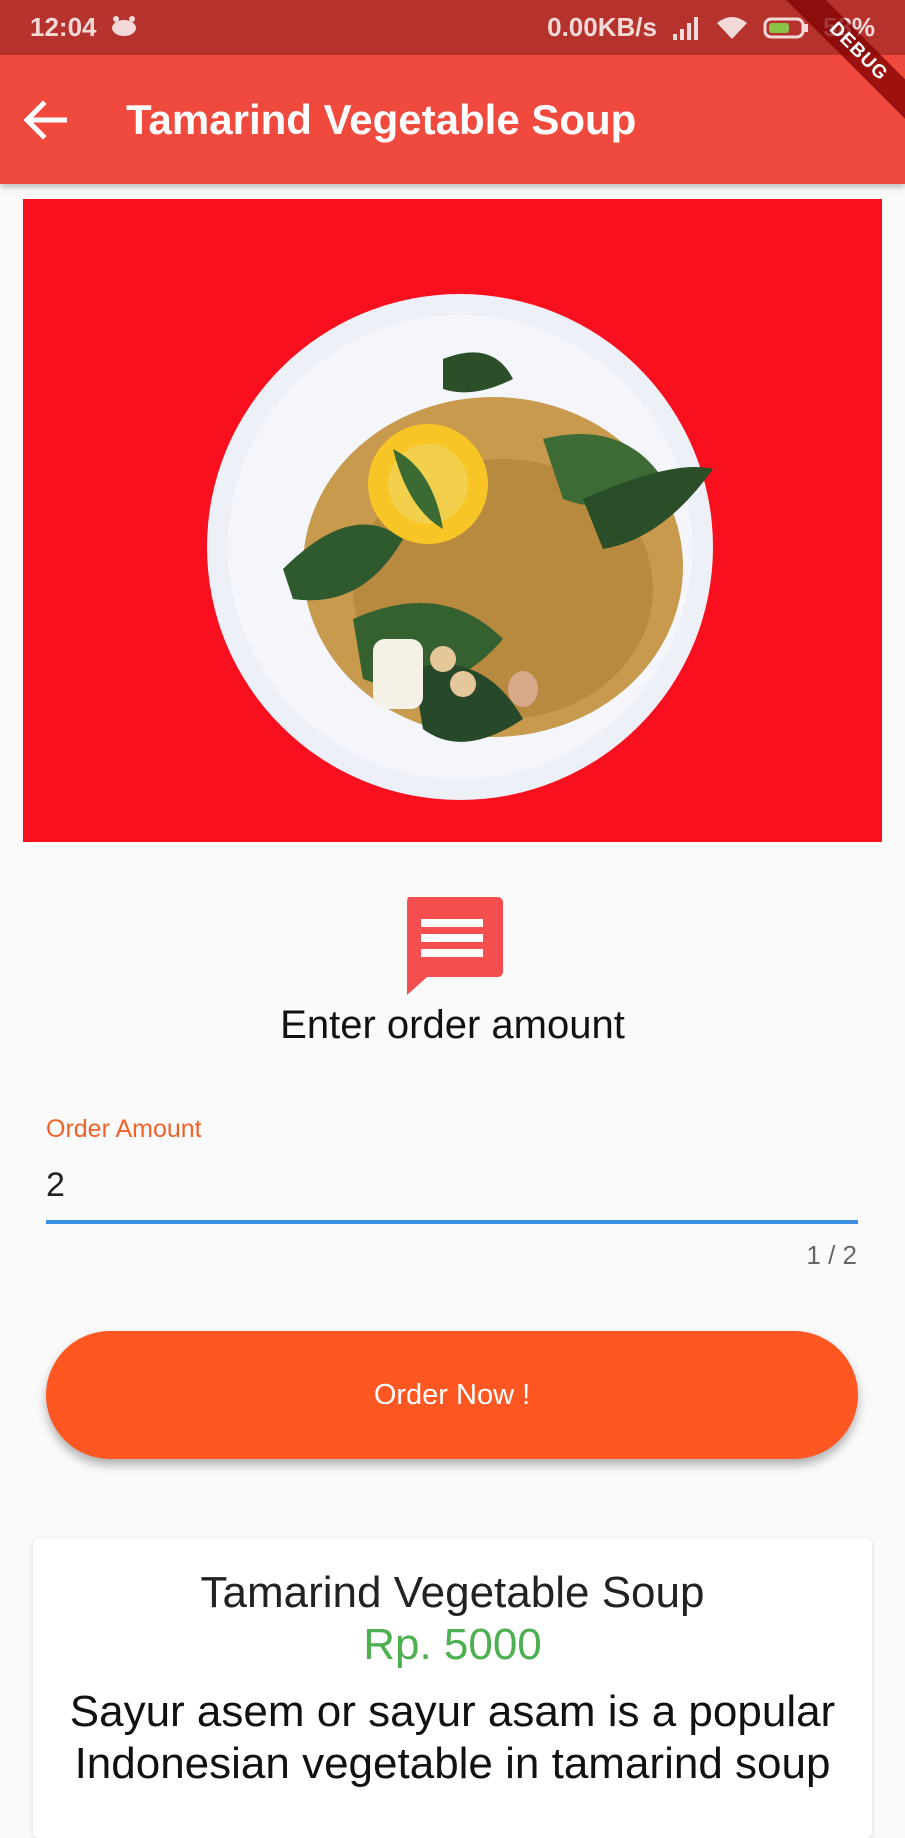 The height and width of the screenshot is (1838, 905). What do you see at coordinates (455, 946) in the screenshot?
I see `message-icon` at bounding box center [455, 946].